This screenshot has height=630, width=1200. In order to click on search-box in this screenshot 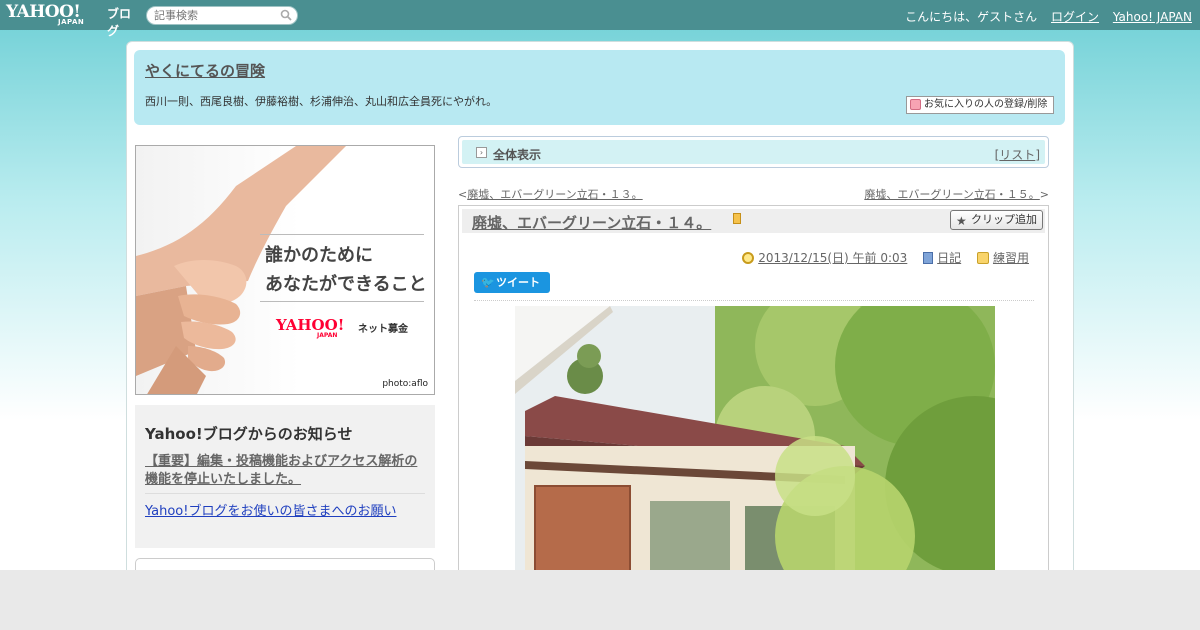, I will do `click(222, 15)`.